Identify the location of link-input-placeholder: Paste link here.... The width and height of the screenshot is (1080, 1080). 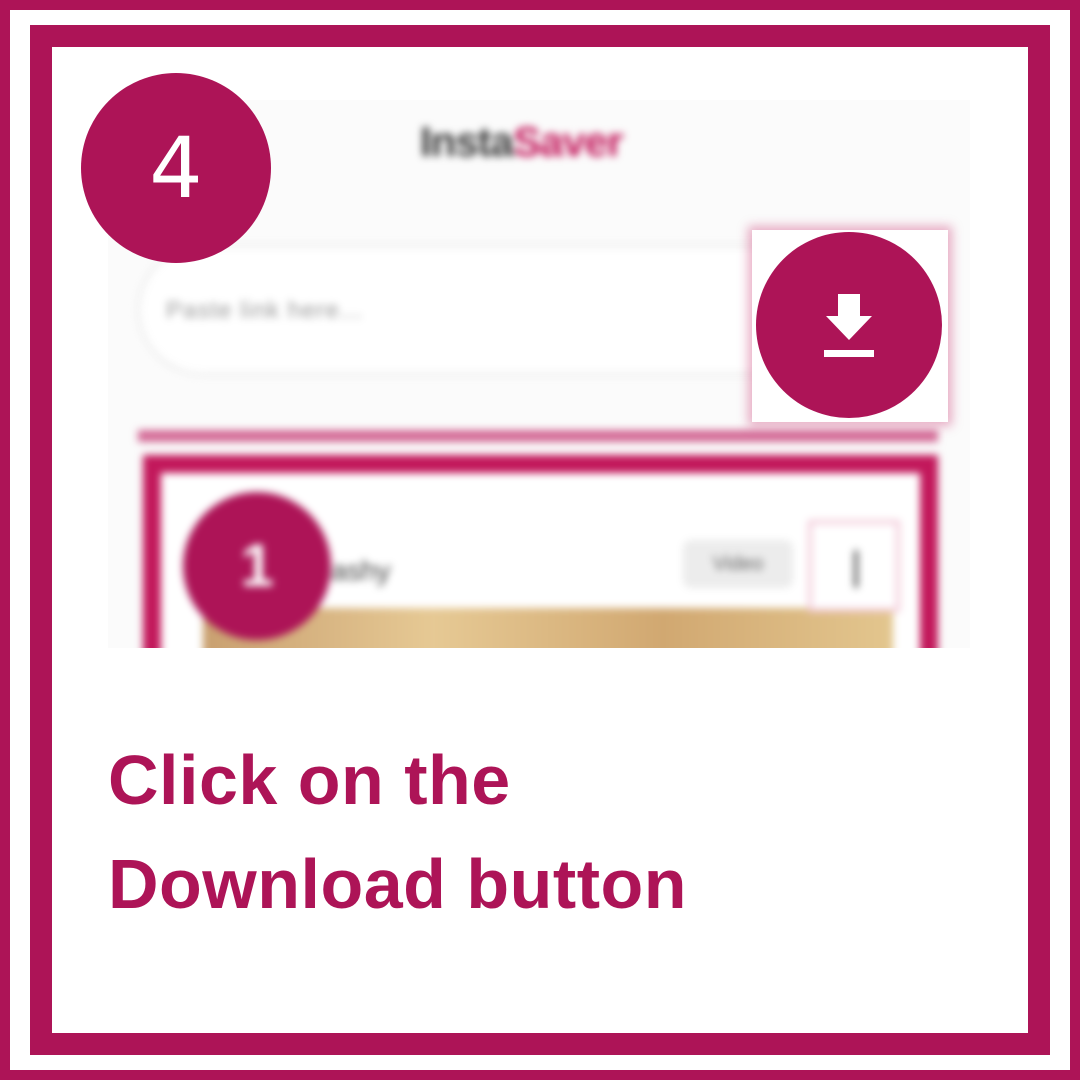
(264, 310).